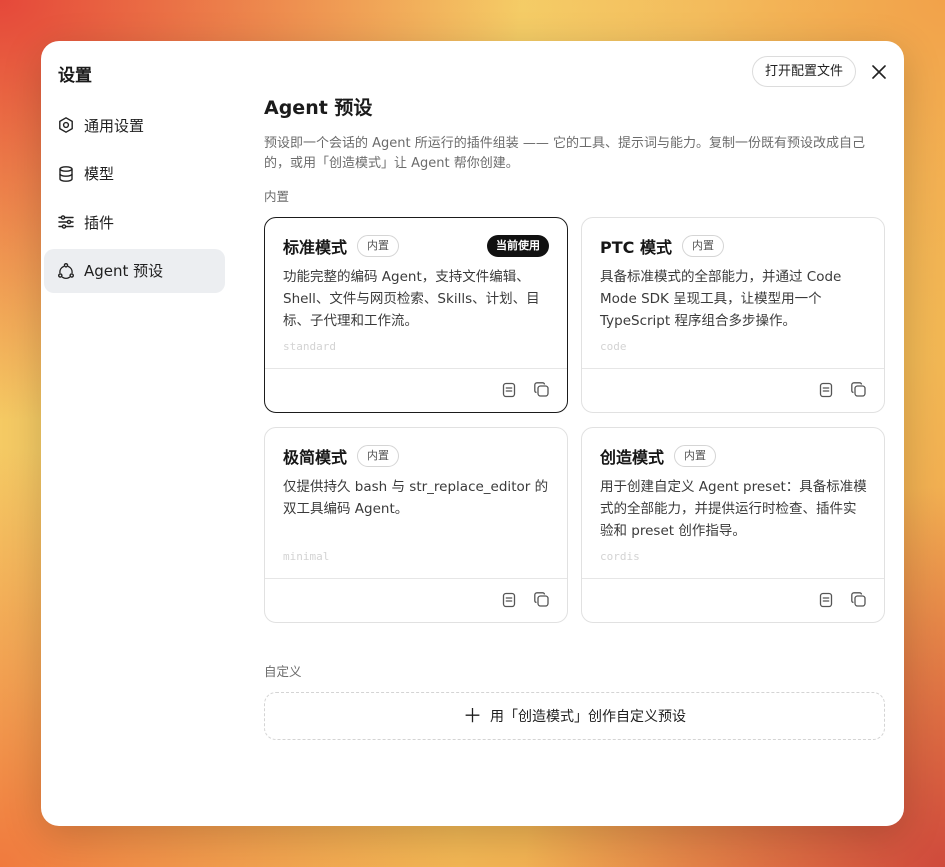 Image resolution: width=945 pixels, height=867 pixels. Describe the element at coordinates (306, 556) in the screenshot. I see `preset-id: minimal` at that location.